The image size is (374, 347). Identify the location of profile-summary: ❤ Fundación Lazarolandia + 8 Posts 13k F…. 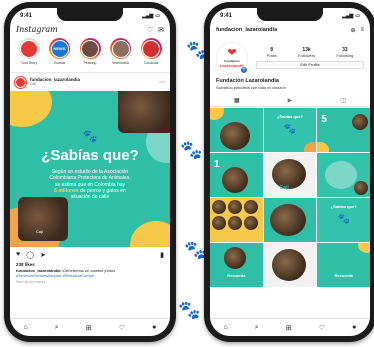
(290, 56).